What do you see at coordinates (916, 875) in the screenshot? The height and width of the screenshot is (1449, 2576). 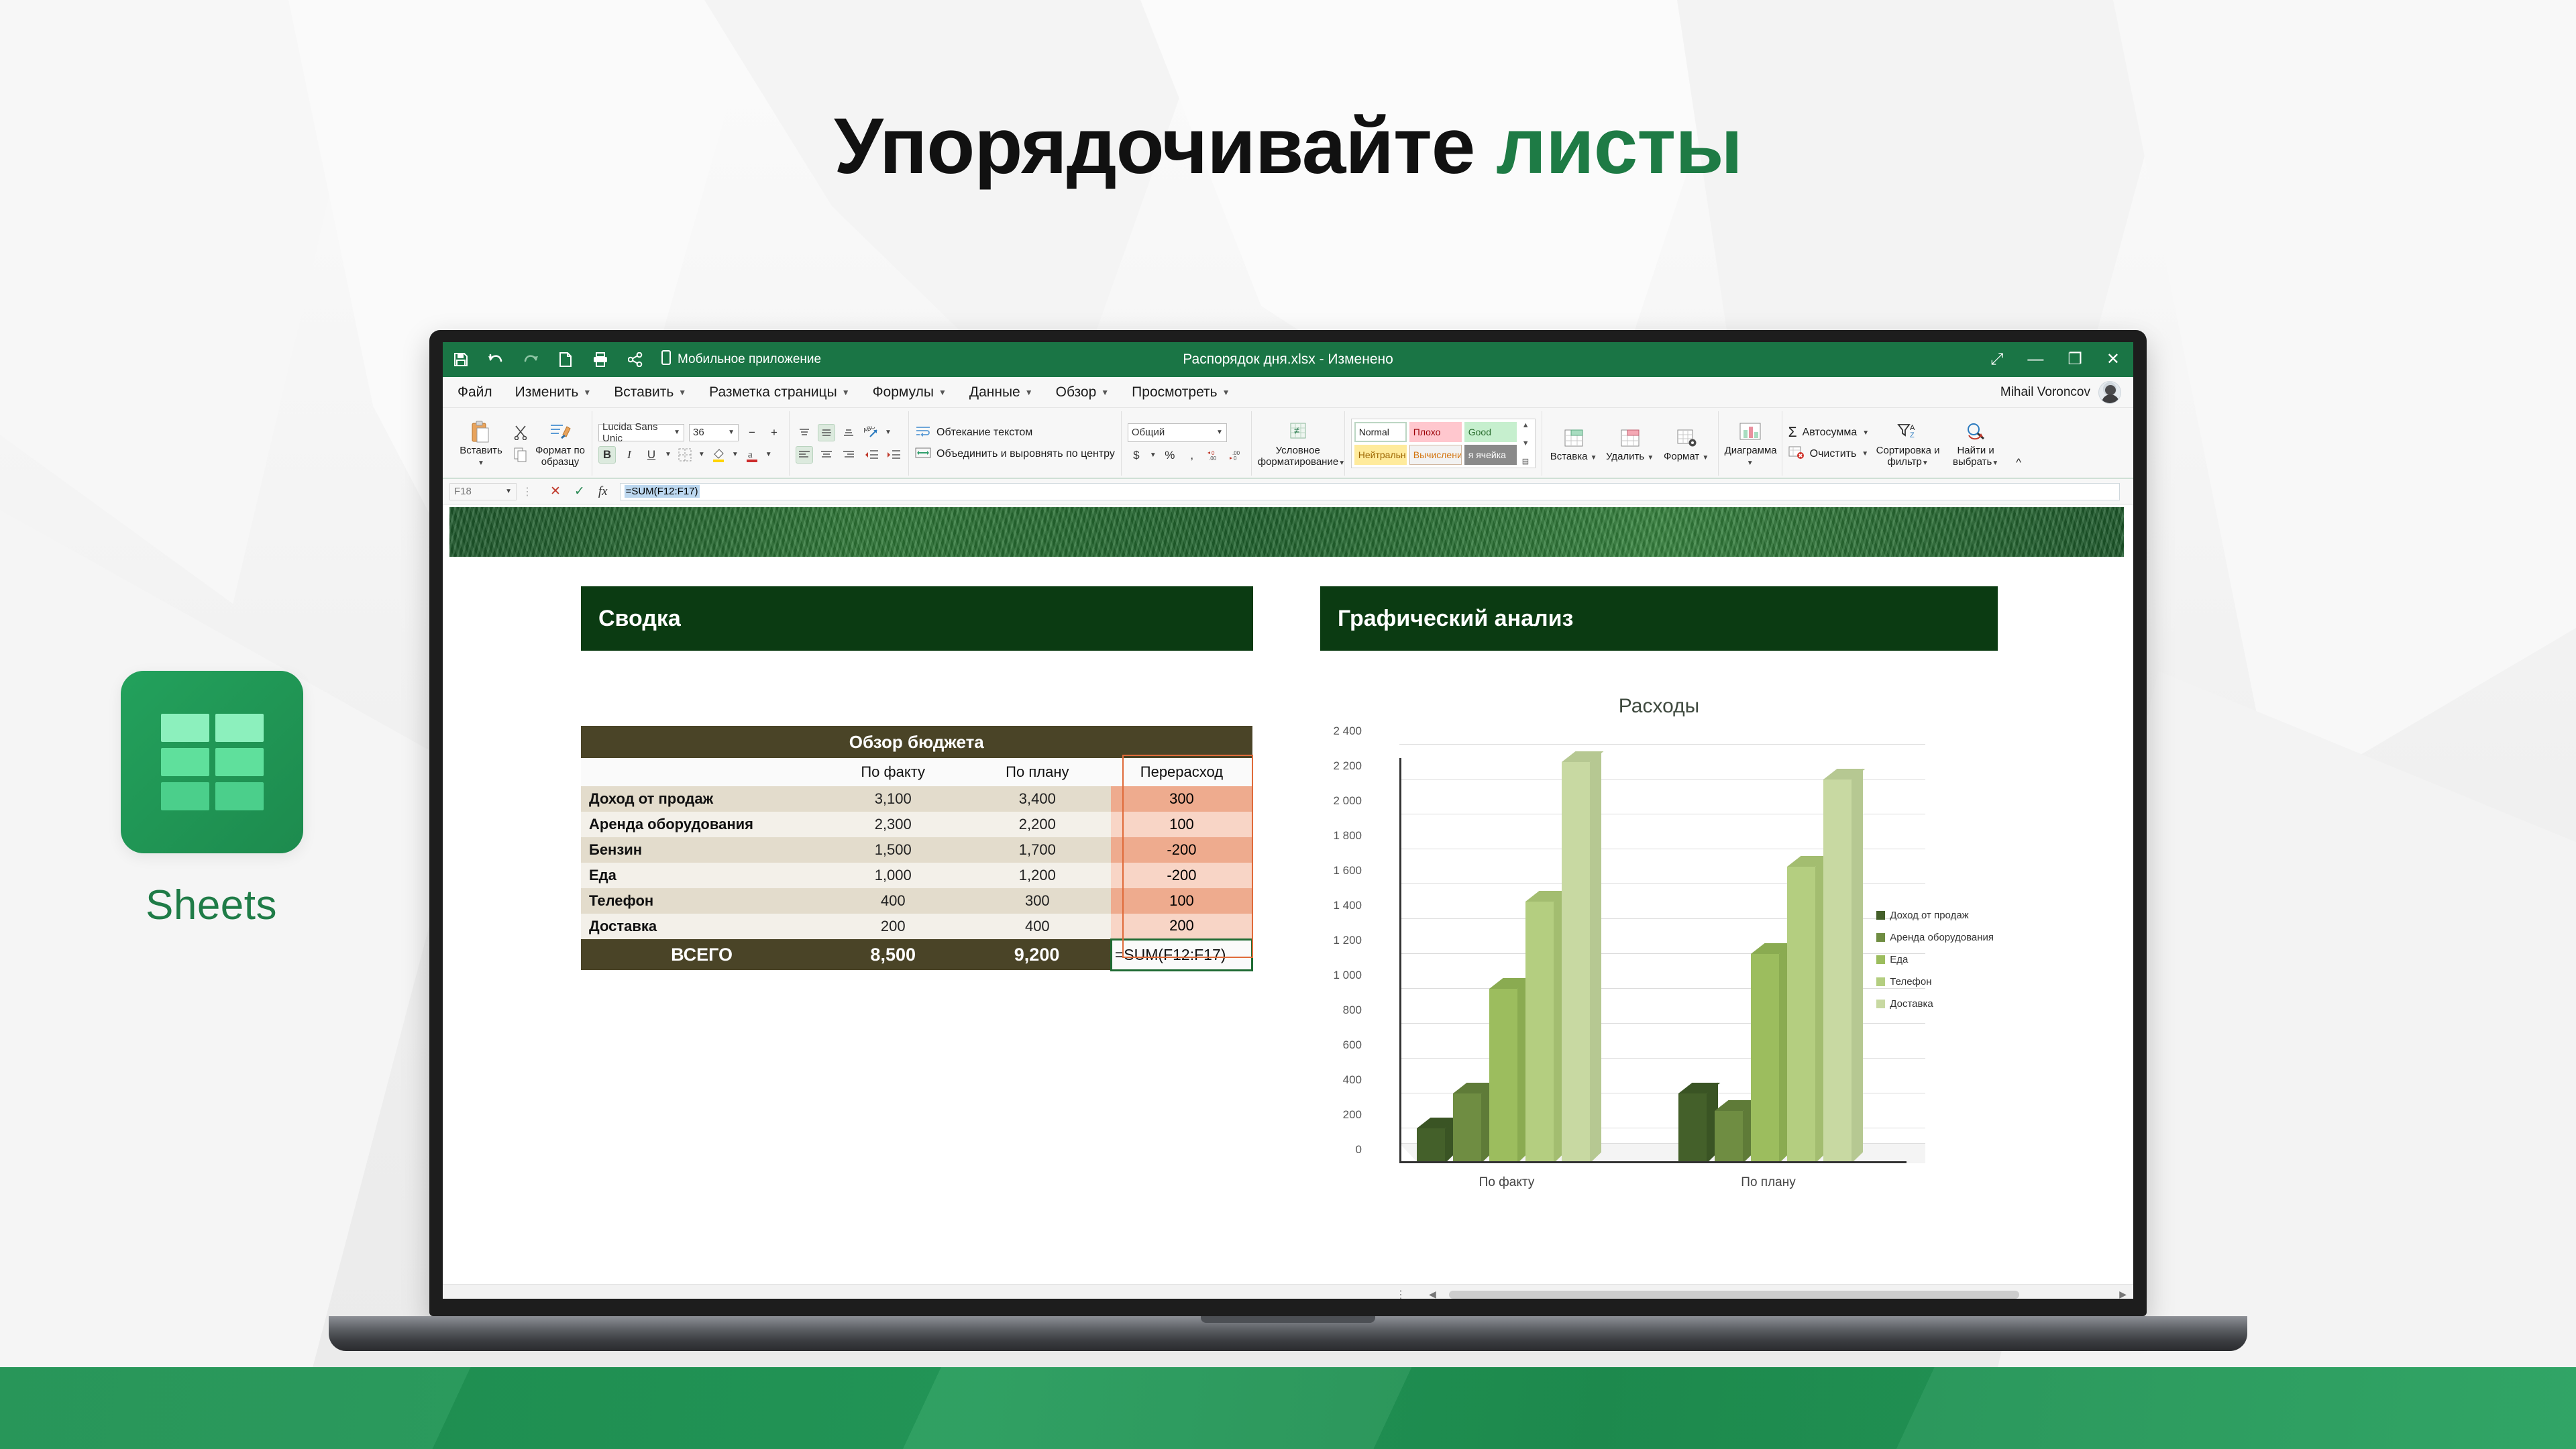 I see `table-row: Еда 1,000 1,200 -200` at bounding box center [916, 875].